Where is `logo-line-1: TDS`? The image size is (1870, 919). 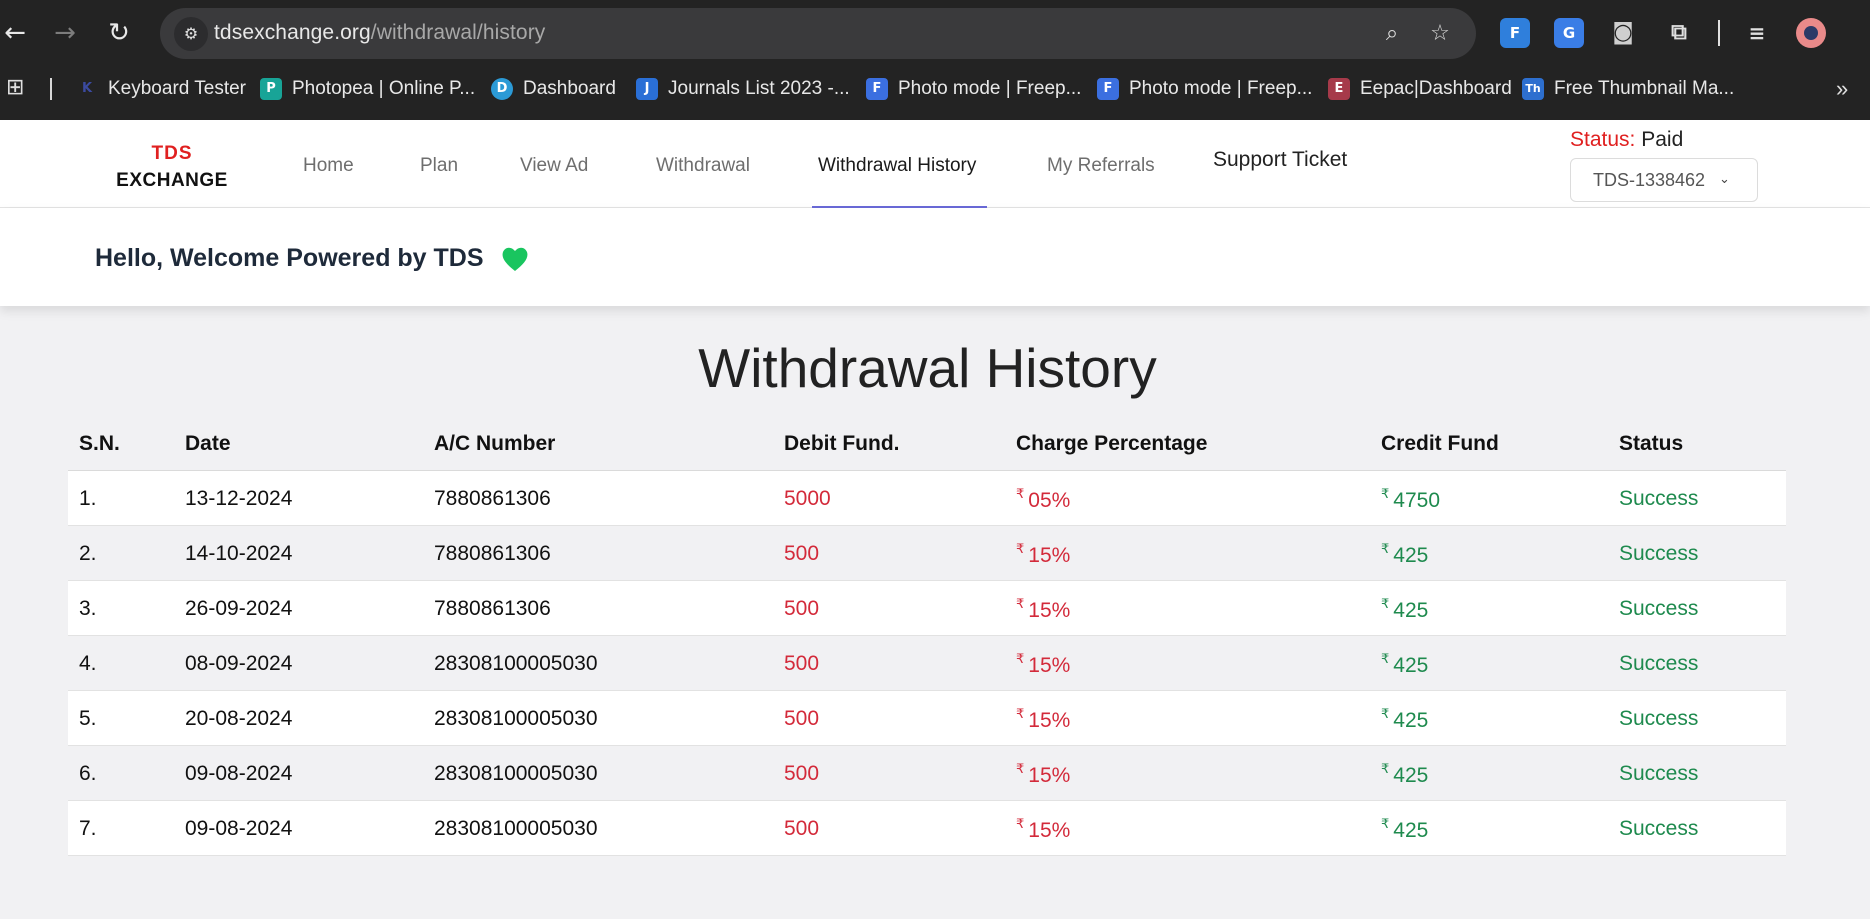
logo-line-1: TDS is located at coordinates (172, 153).